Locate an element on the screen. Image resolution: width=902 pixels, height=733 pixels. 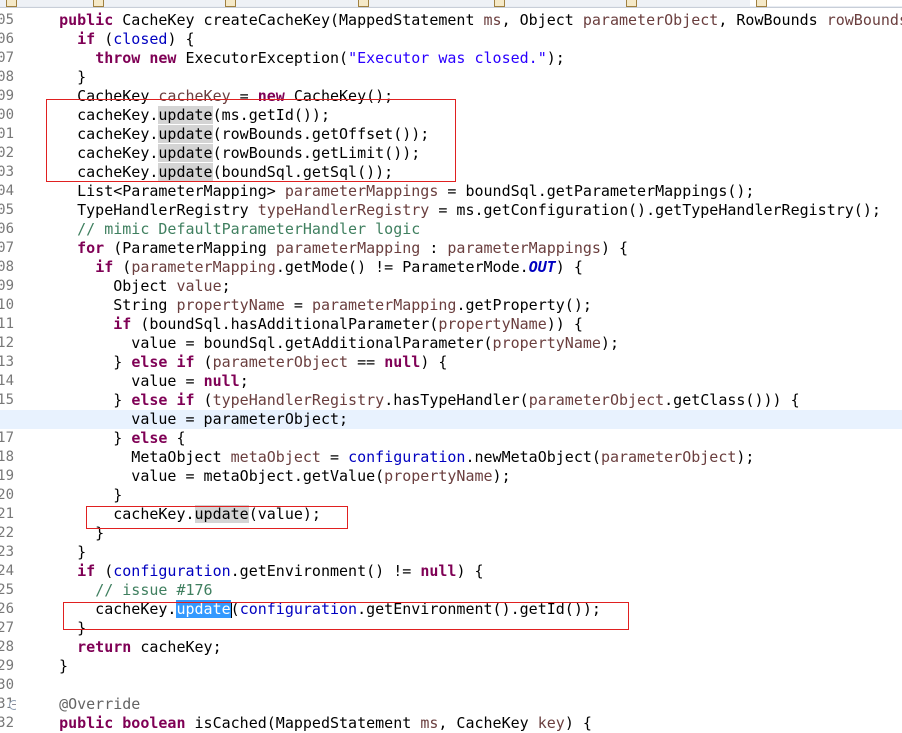
field: configuration is located at coordinates (172, 571).